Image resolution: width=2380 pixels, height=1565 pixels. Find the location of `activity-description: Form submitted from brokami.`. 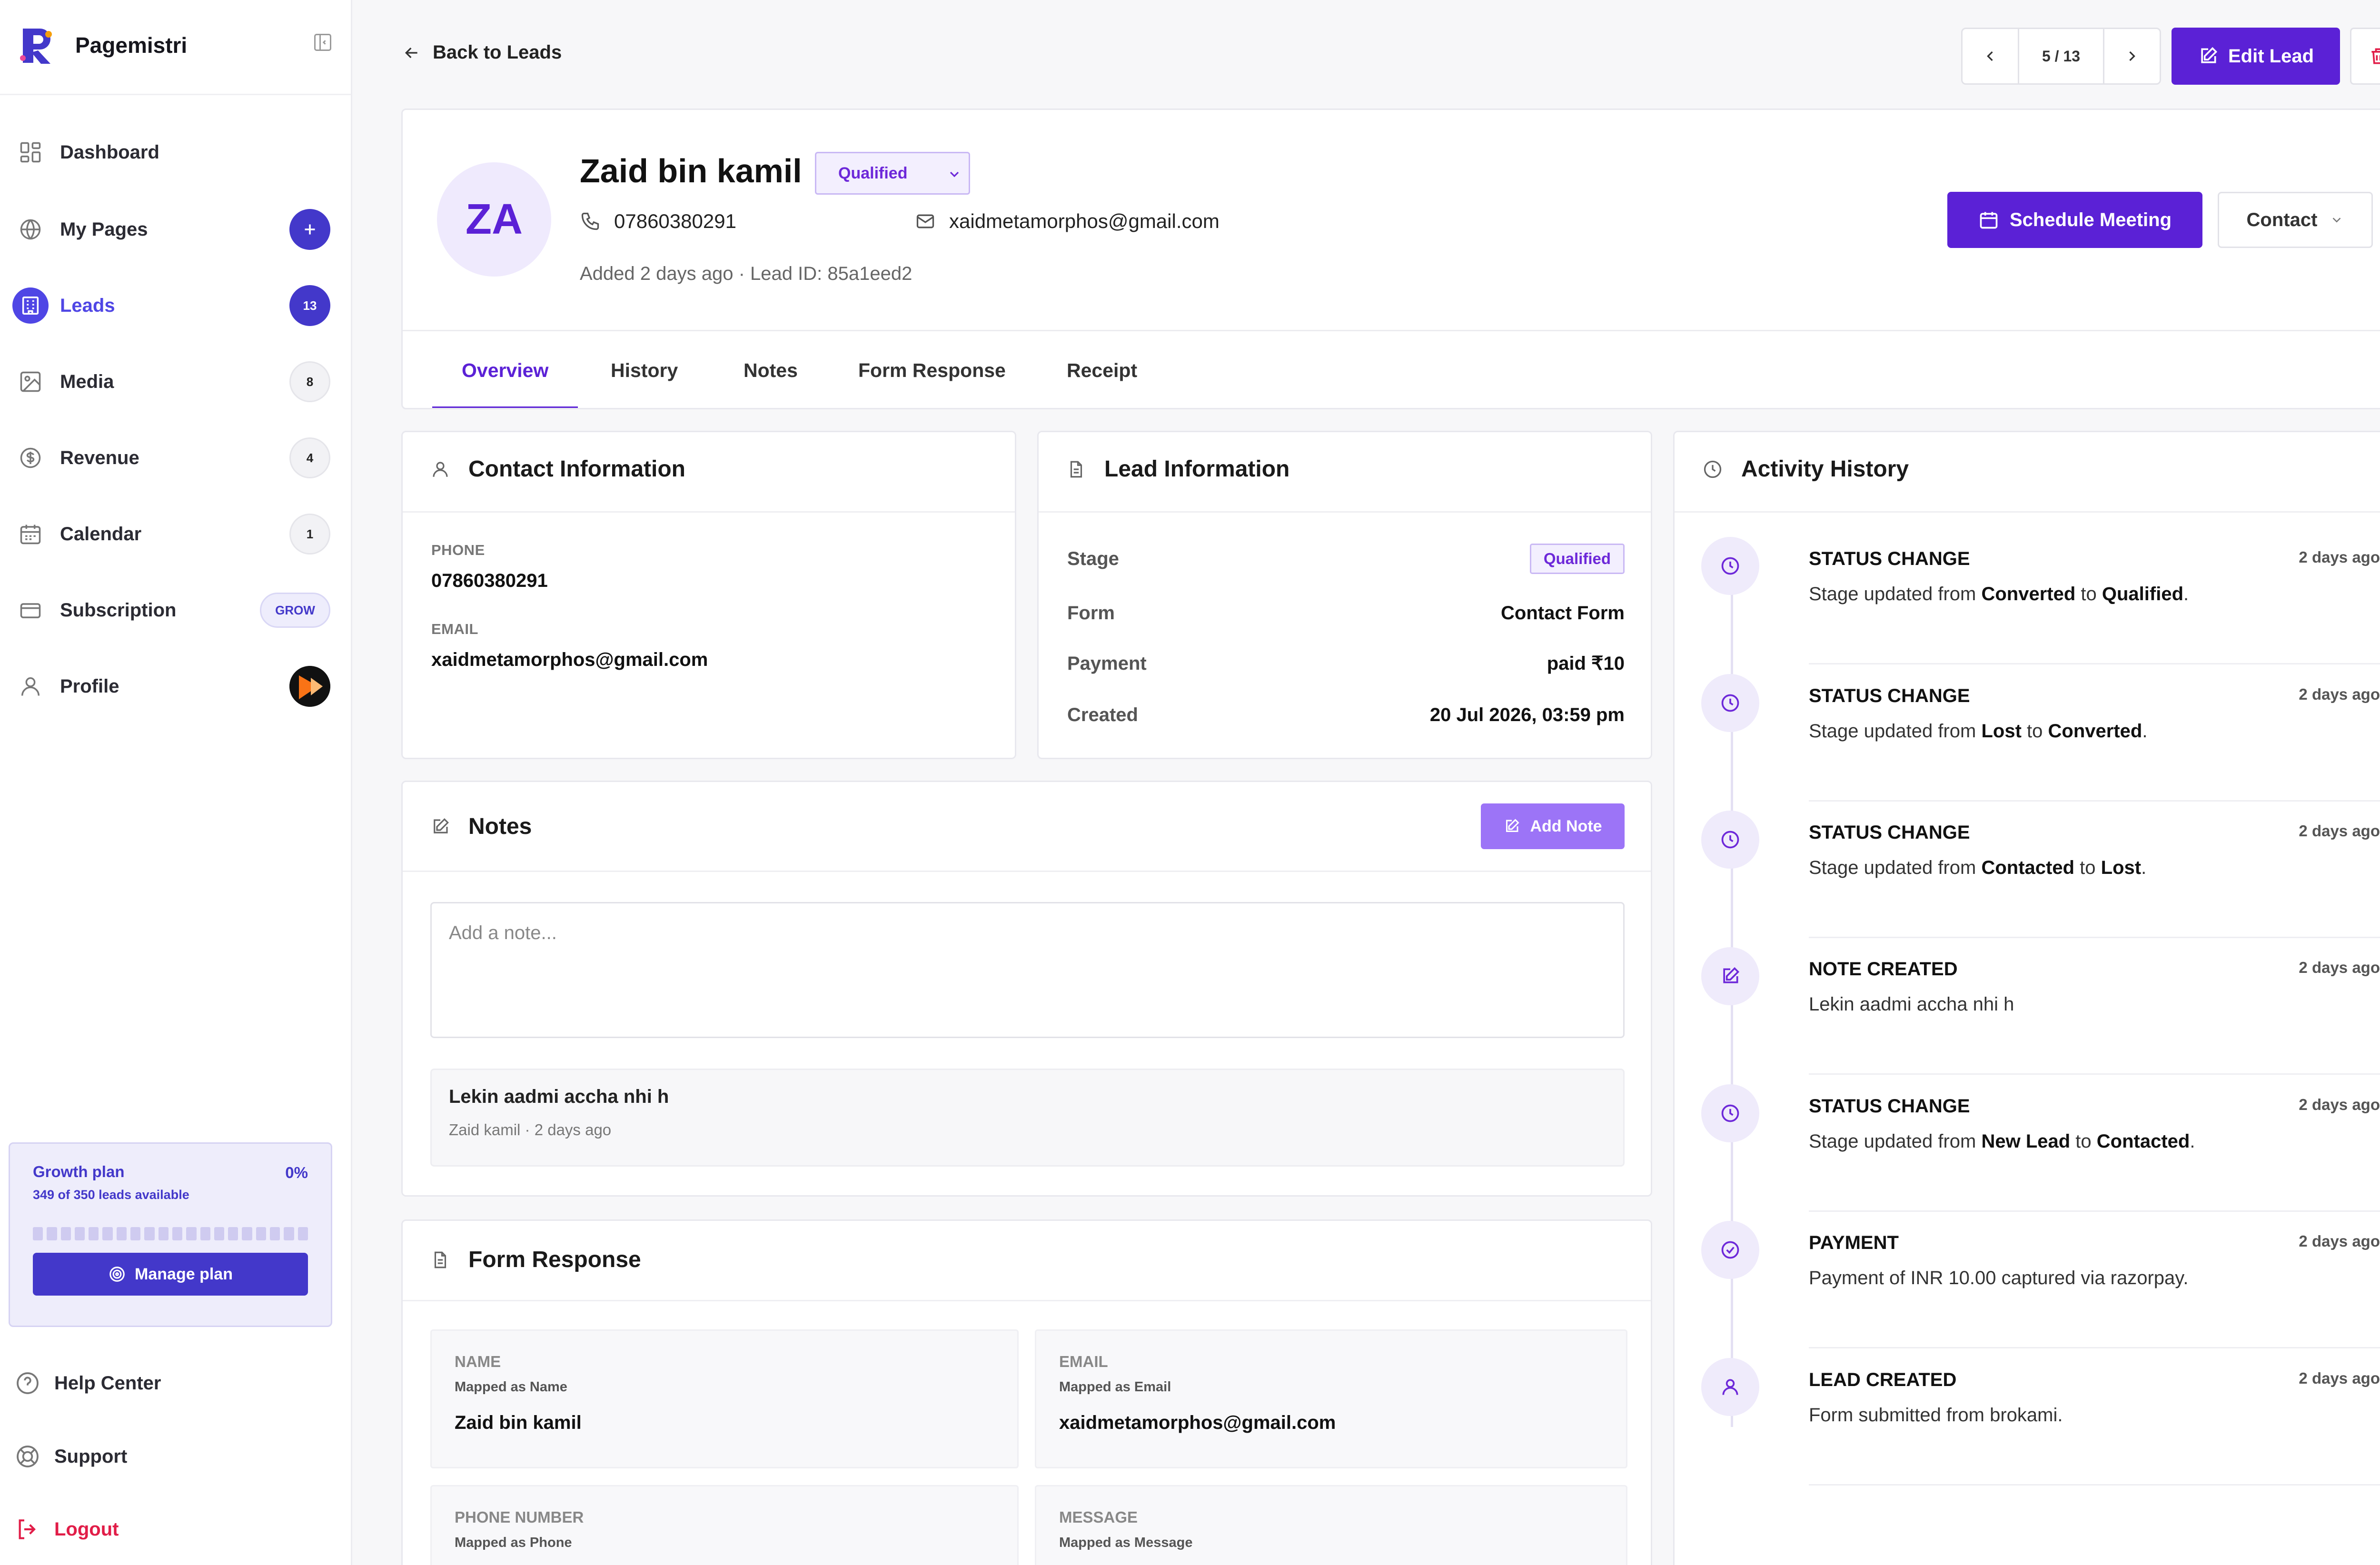

activity-description: Form submitted from brokami. is located at coordinates (1936, 1415).